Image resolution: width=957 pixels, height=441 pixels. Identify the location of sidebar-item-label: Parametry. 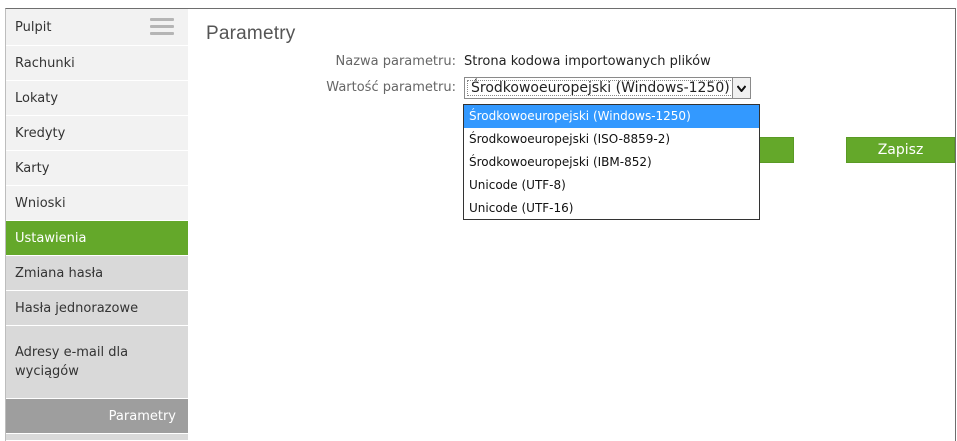
(142, 416).